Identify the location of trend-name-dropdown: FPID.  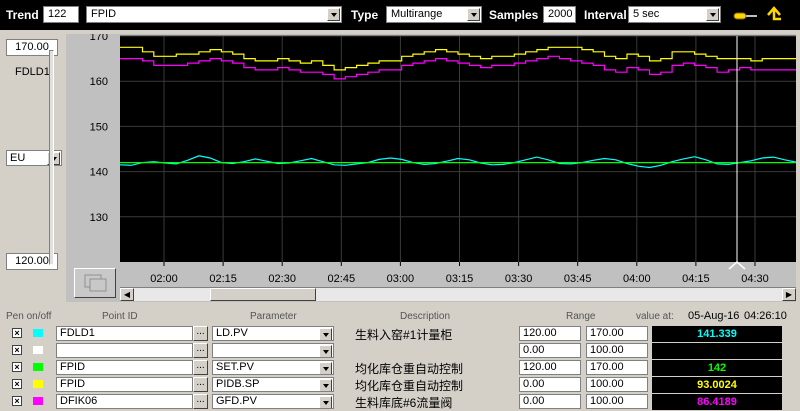
(214, 14).